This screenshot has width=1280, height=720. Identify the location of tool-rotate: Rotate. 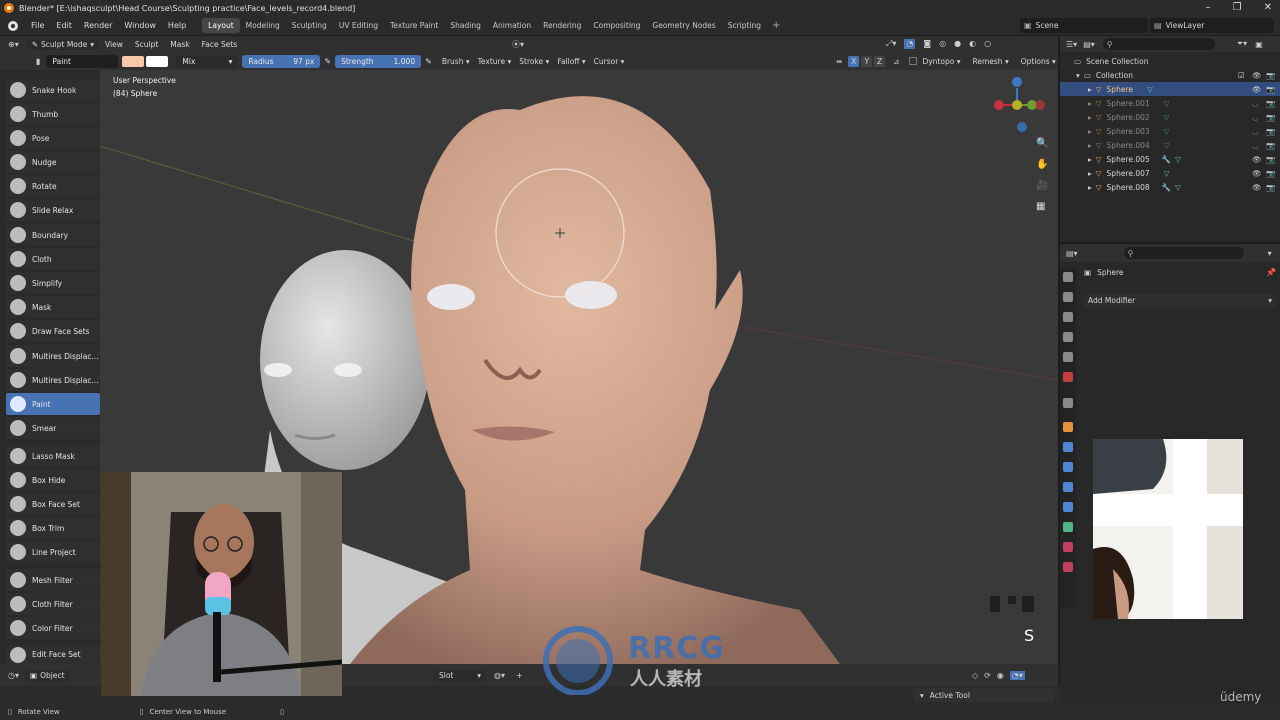
(53, 186).